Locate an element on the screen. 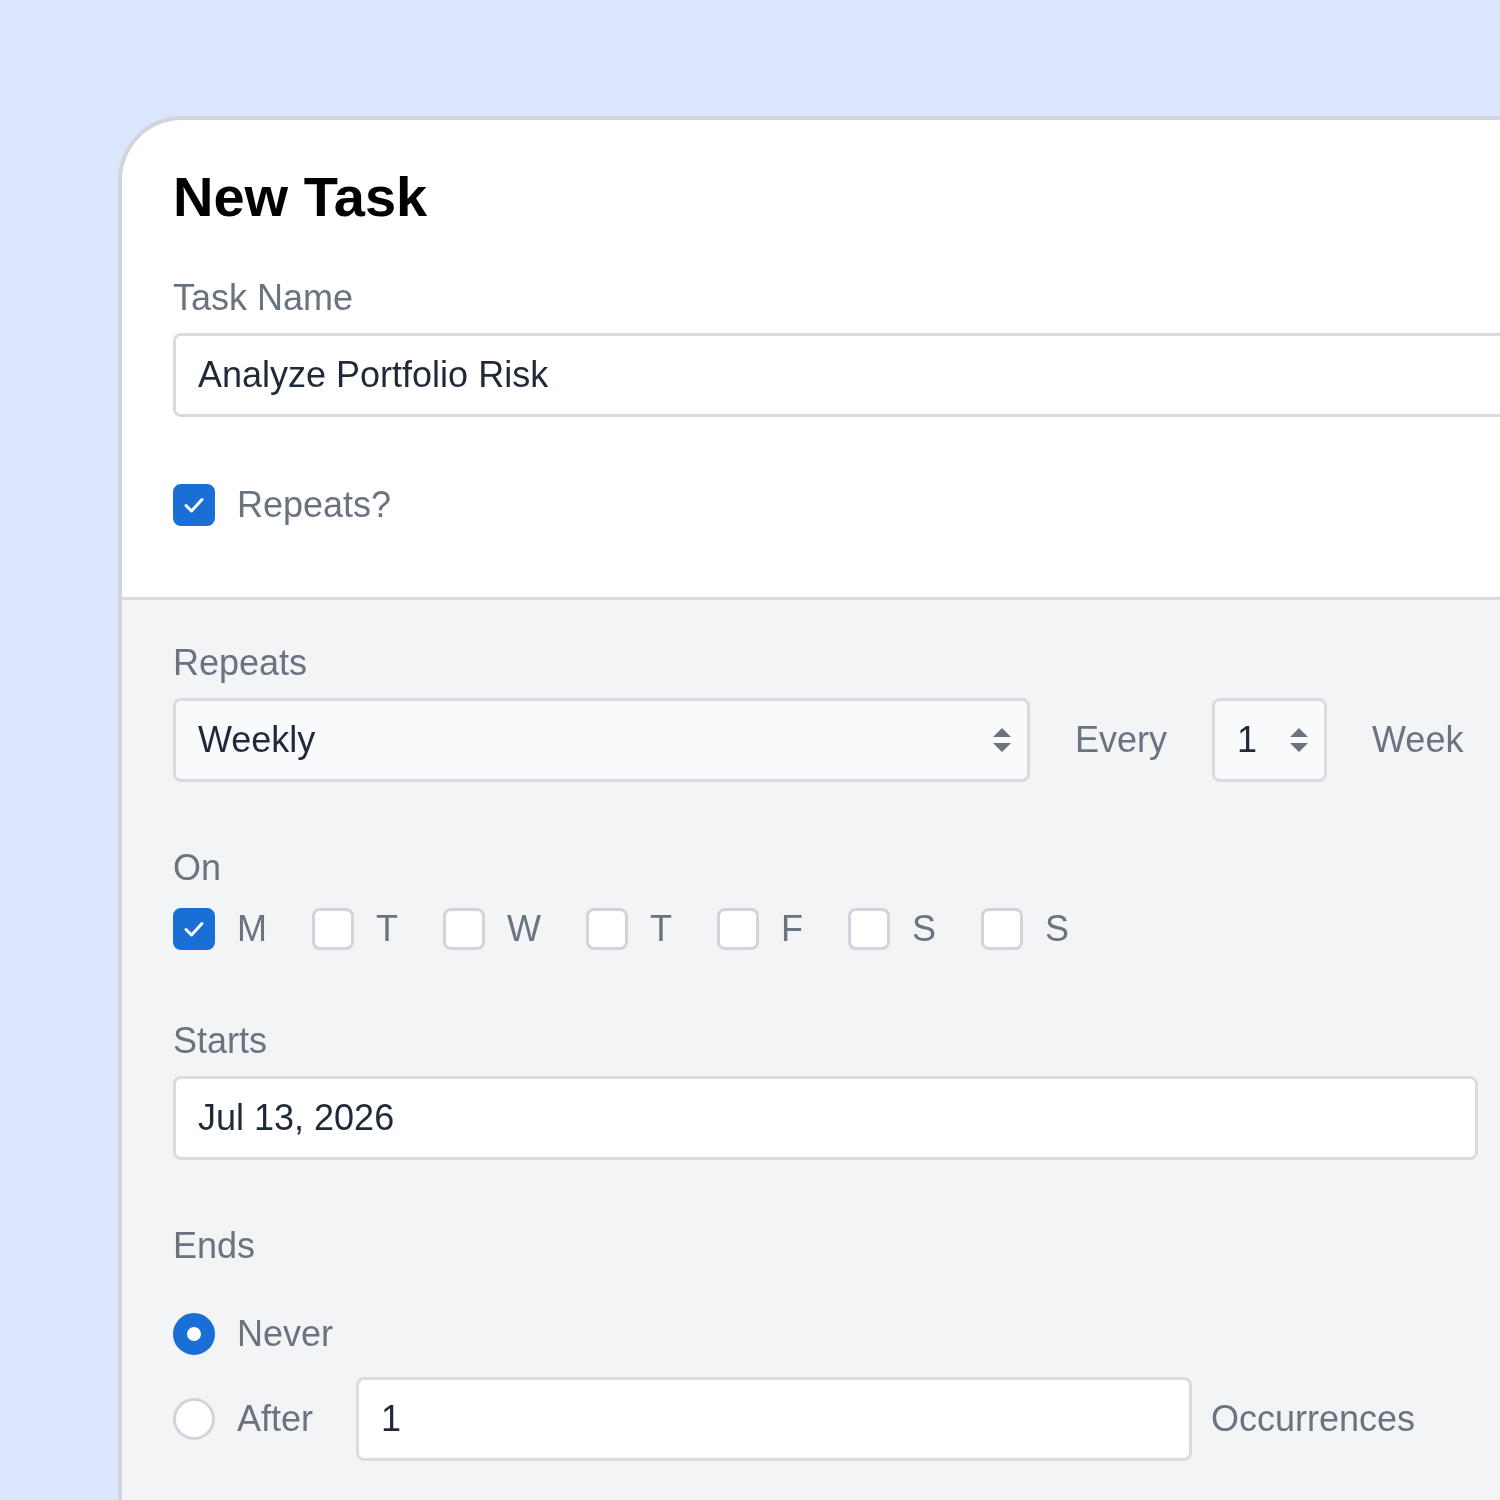 Image resolution: width=1500 pixels, height=1500 pixels. field-label: Ends is located at coordinates (215, 1246).